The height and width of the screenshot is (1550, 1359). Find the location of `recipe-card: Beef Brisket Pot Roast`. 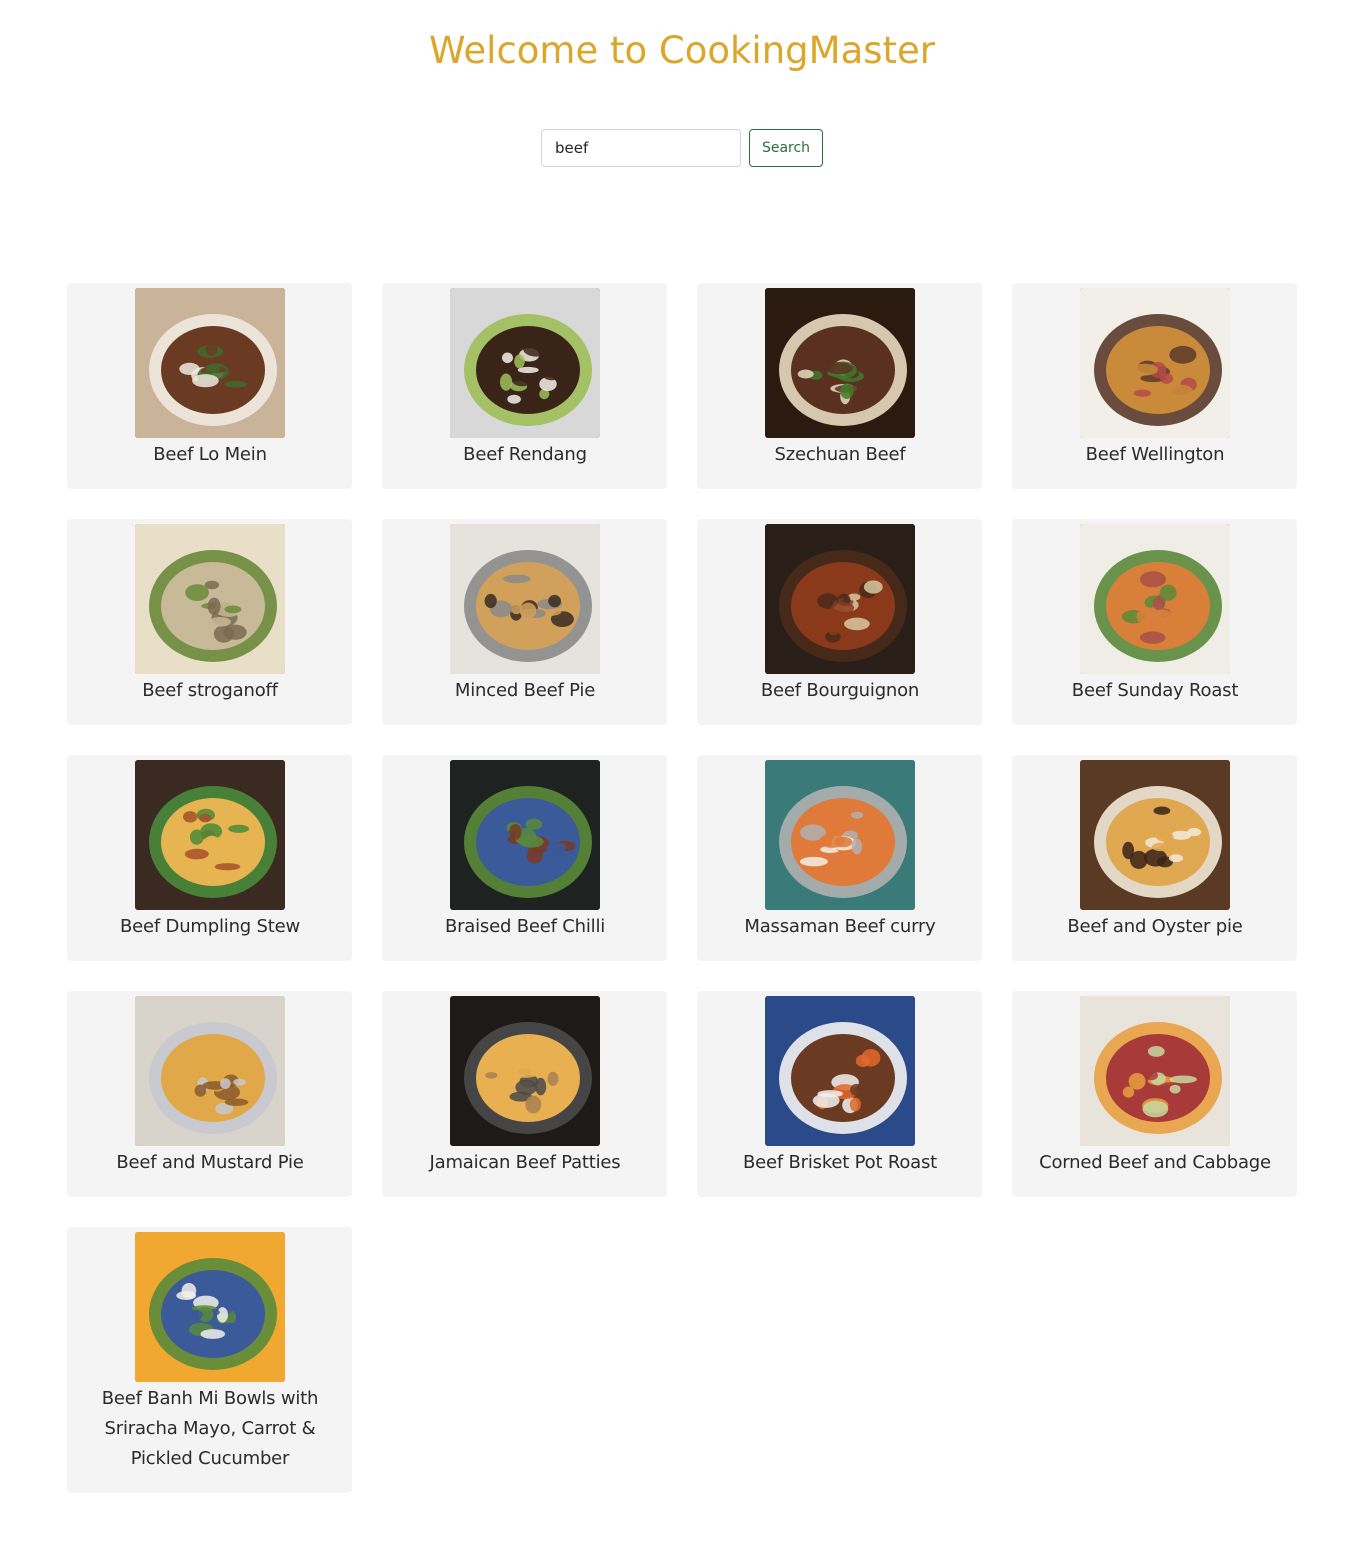

recipe-card: Beef Brisket Pot Roast is located at coordinates (839, 1094).